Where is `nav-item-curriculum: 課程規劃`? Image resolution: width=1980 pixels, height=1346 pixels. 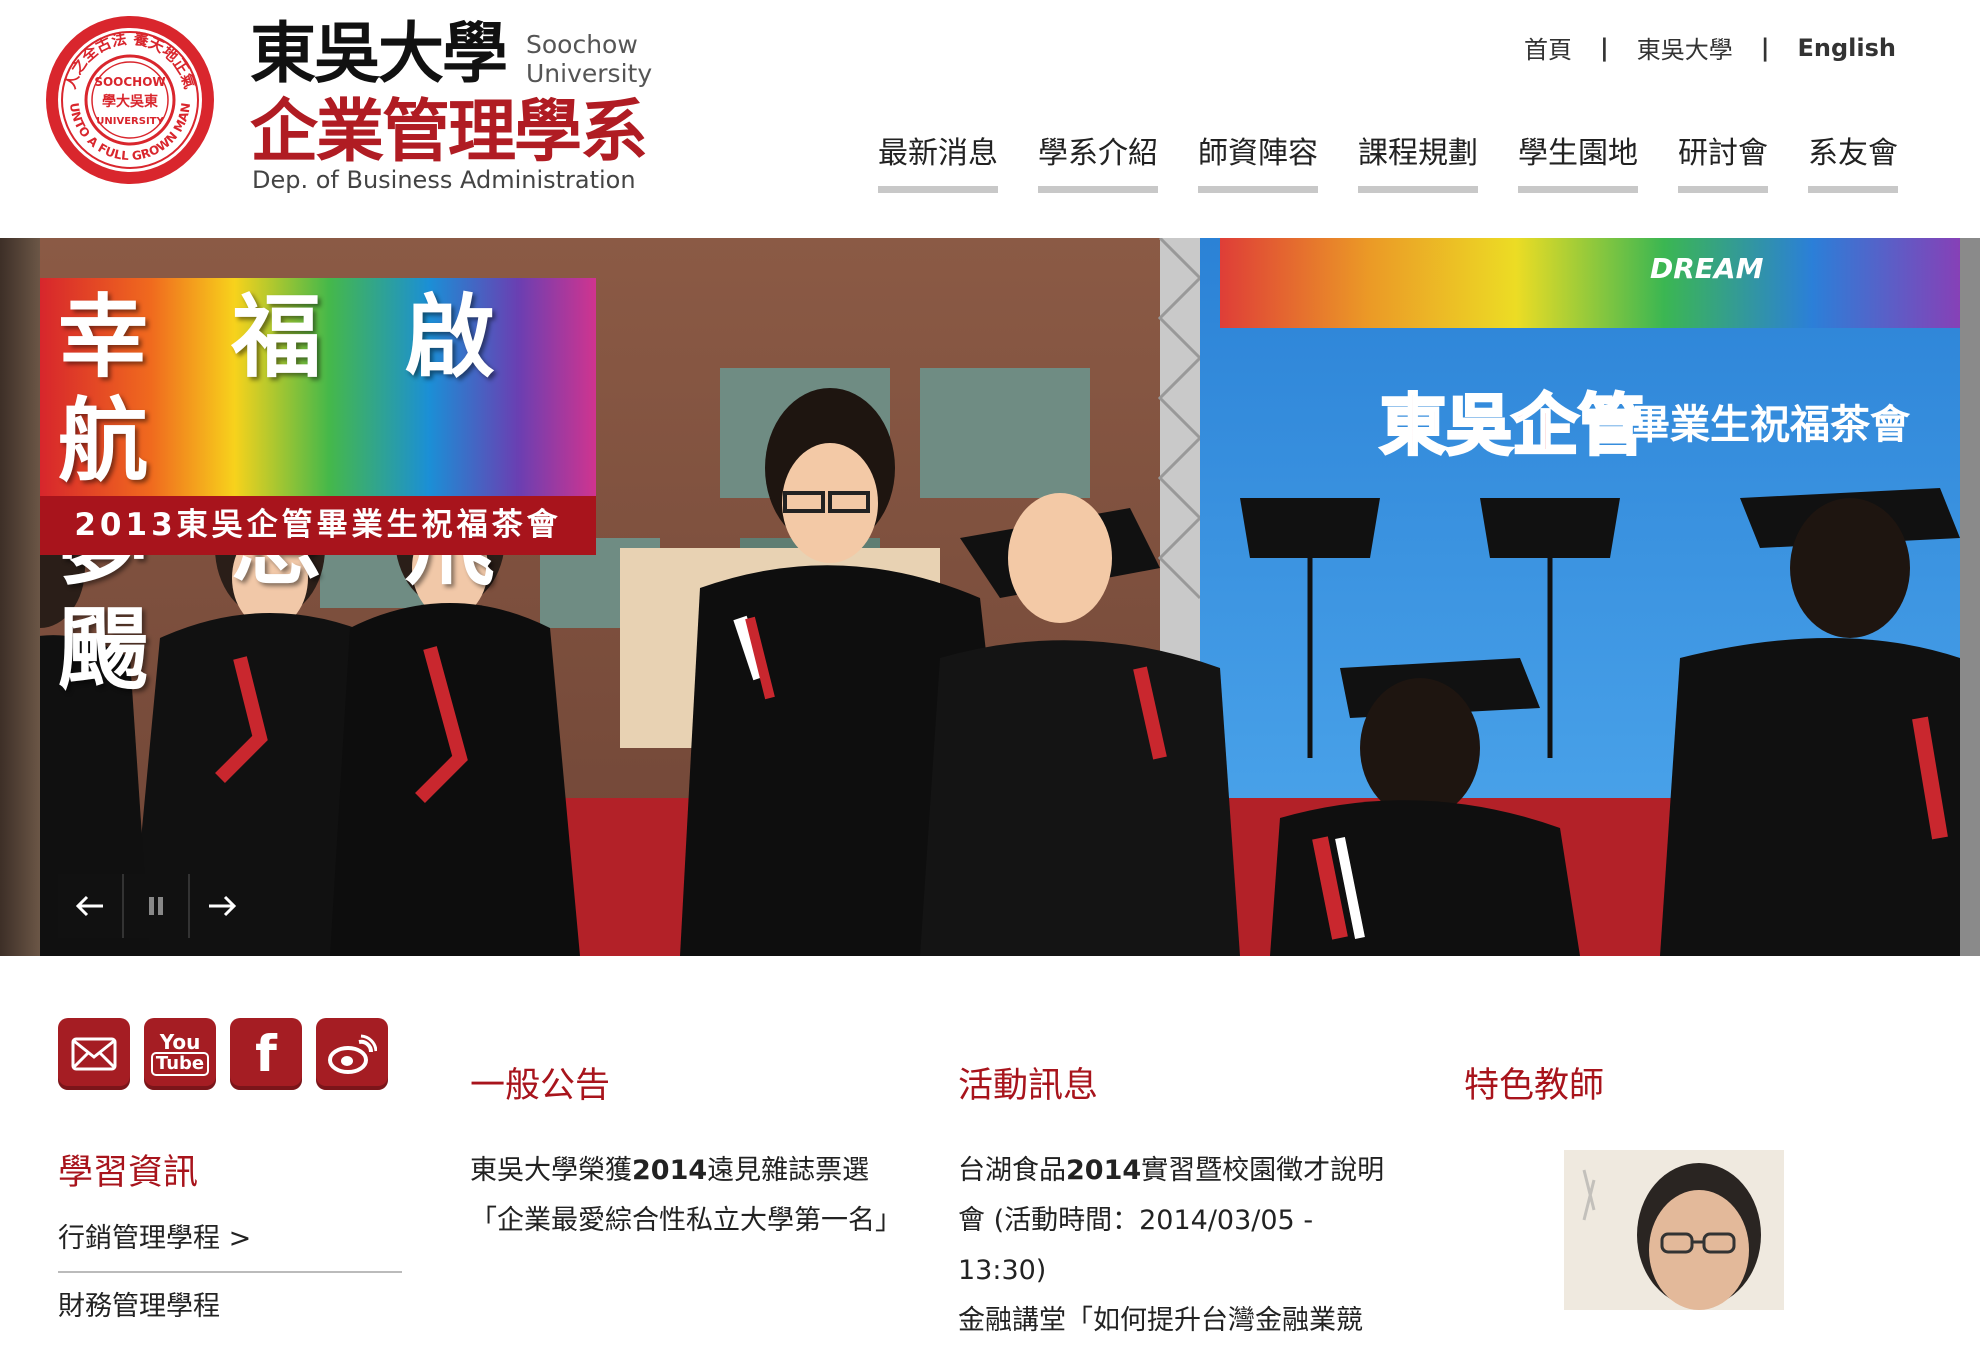 nav-item-curriculum: 課程規劃 is located at coordinates (1418, 160).